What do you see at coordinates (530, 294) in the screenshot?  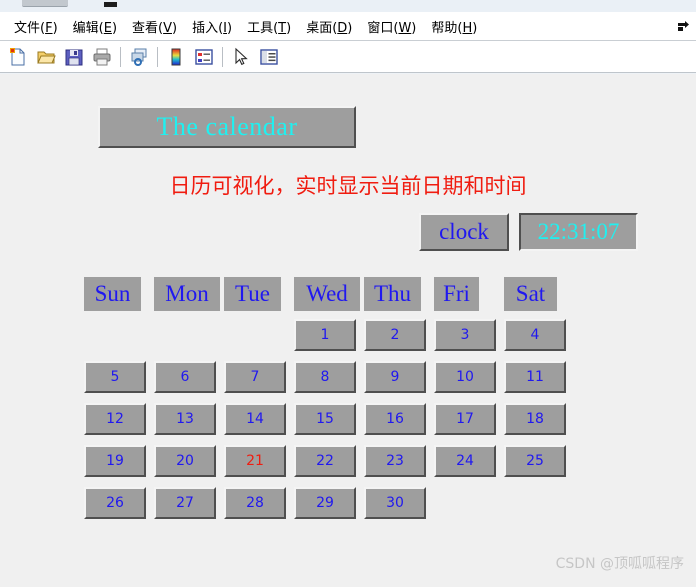 I see `weekday-header-sat: Sat` at bounding box center [530, 294].